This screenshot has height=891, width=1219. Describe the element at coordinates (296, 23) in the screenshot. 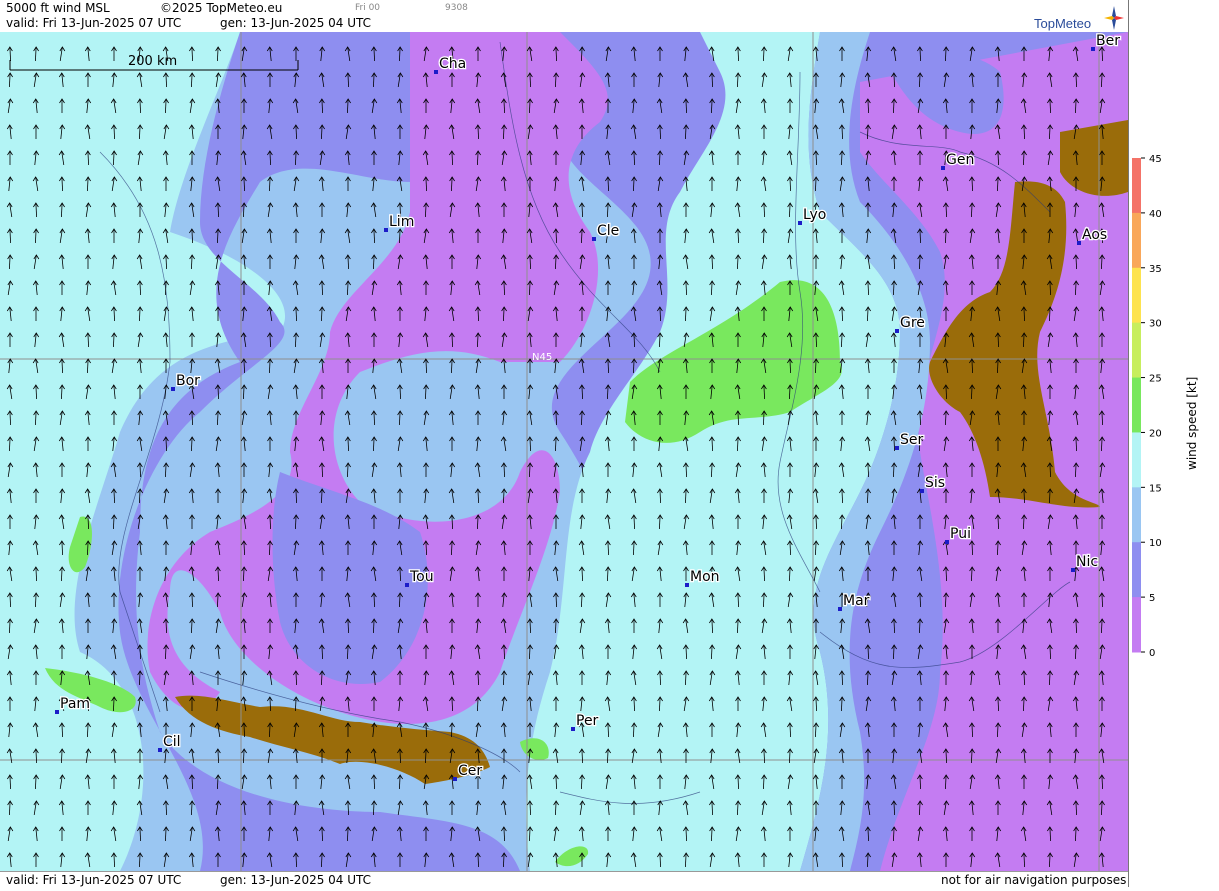

I see `generated-time: gen: 13-Jun-2025 04 UTC` at that location.